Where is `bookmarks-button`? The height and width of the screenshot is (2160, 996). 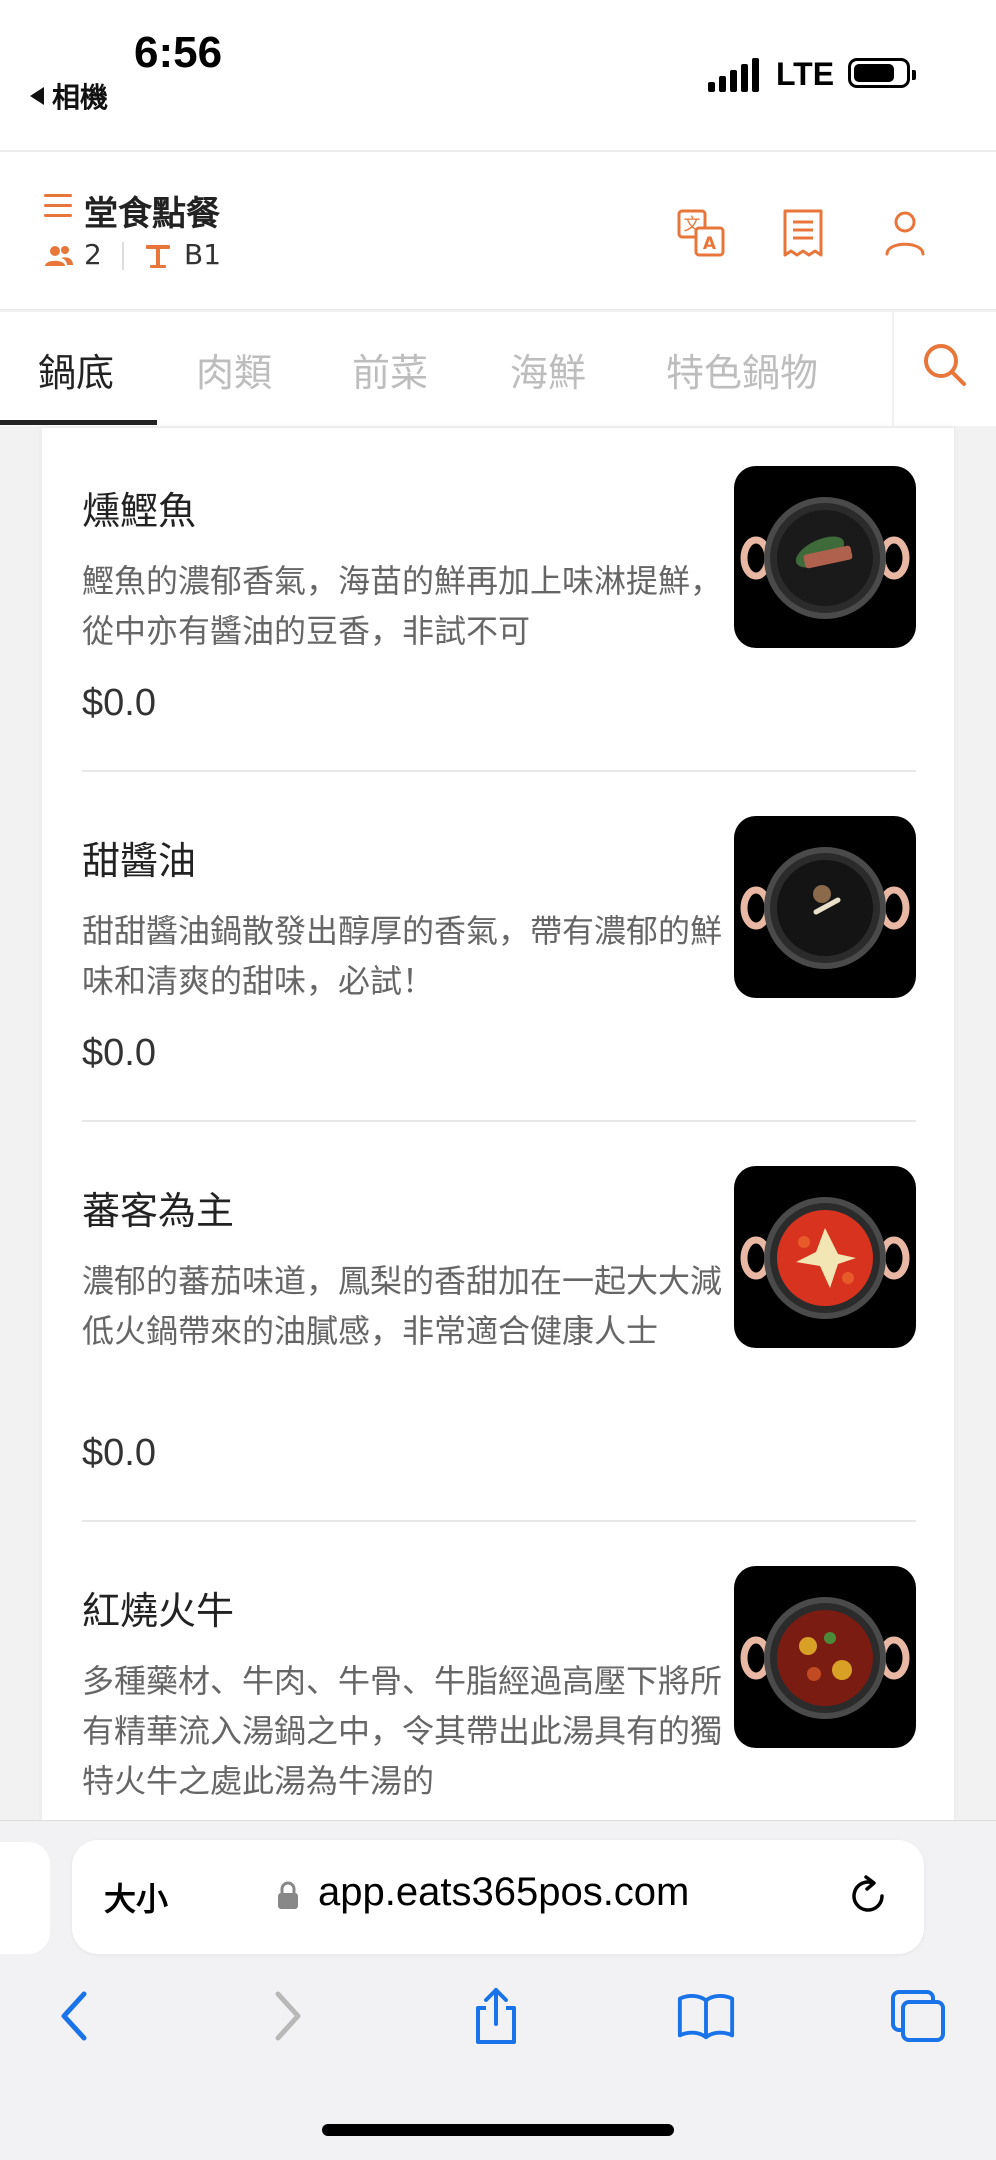 bookmarks-button is located at coordinates (706, 2016).